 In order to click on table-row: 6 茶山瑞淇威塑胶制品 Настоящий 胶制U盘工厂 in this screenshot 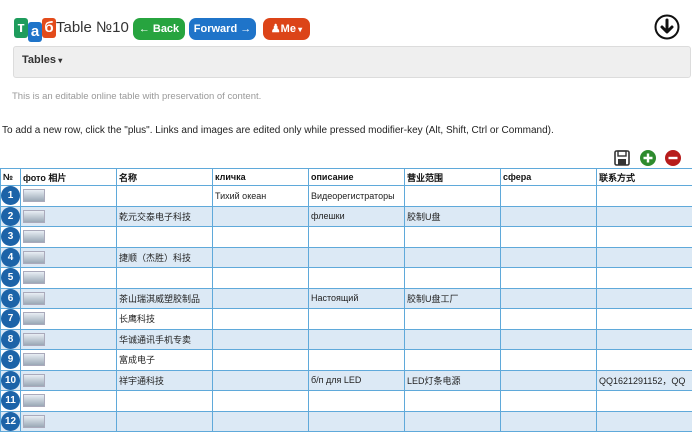, I will do `click(346, 298)`.